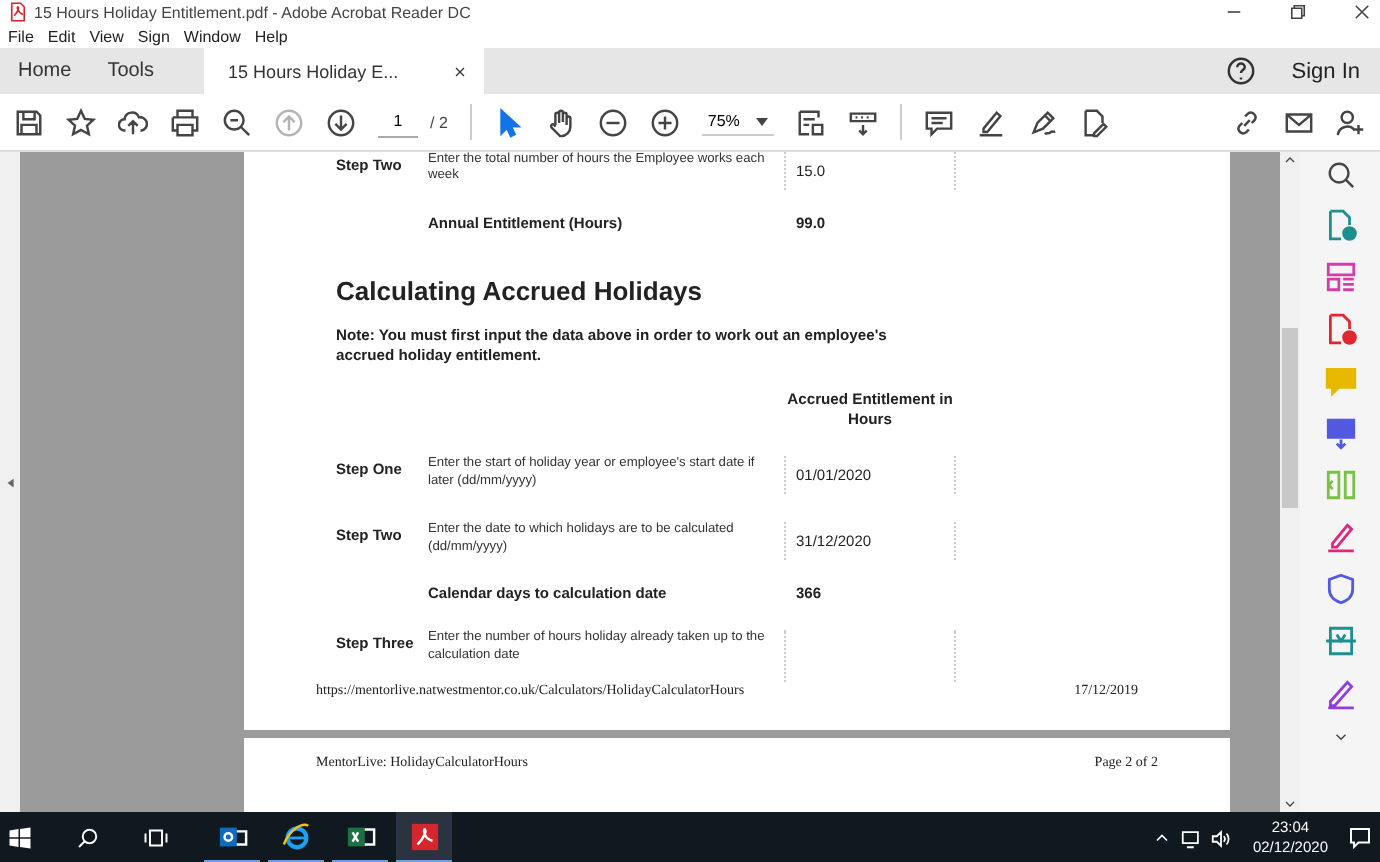 The width and height of the screenshot is (1380, 862). Describe the element at coordinates (1290, 160) in the screenshot. I see `scroll-up-icon` at that location.